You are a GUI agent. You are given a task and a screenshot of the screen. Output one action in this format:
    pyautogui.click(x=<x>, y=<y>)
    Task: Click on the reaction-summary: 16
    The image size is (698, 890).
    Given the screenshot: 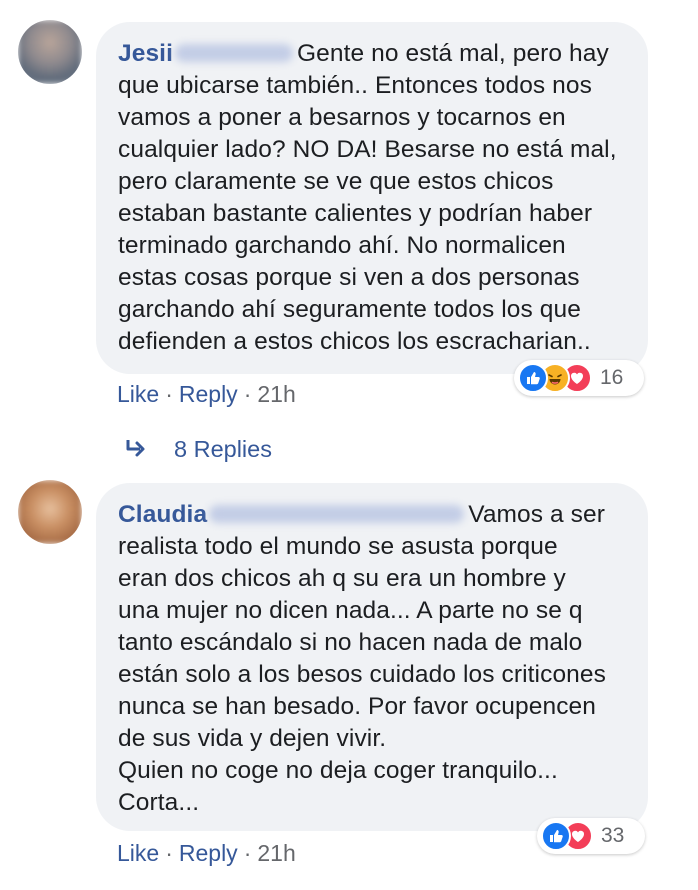 What is the action you would take?
    pyautogui.click(x=579, y=378)
    